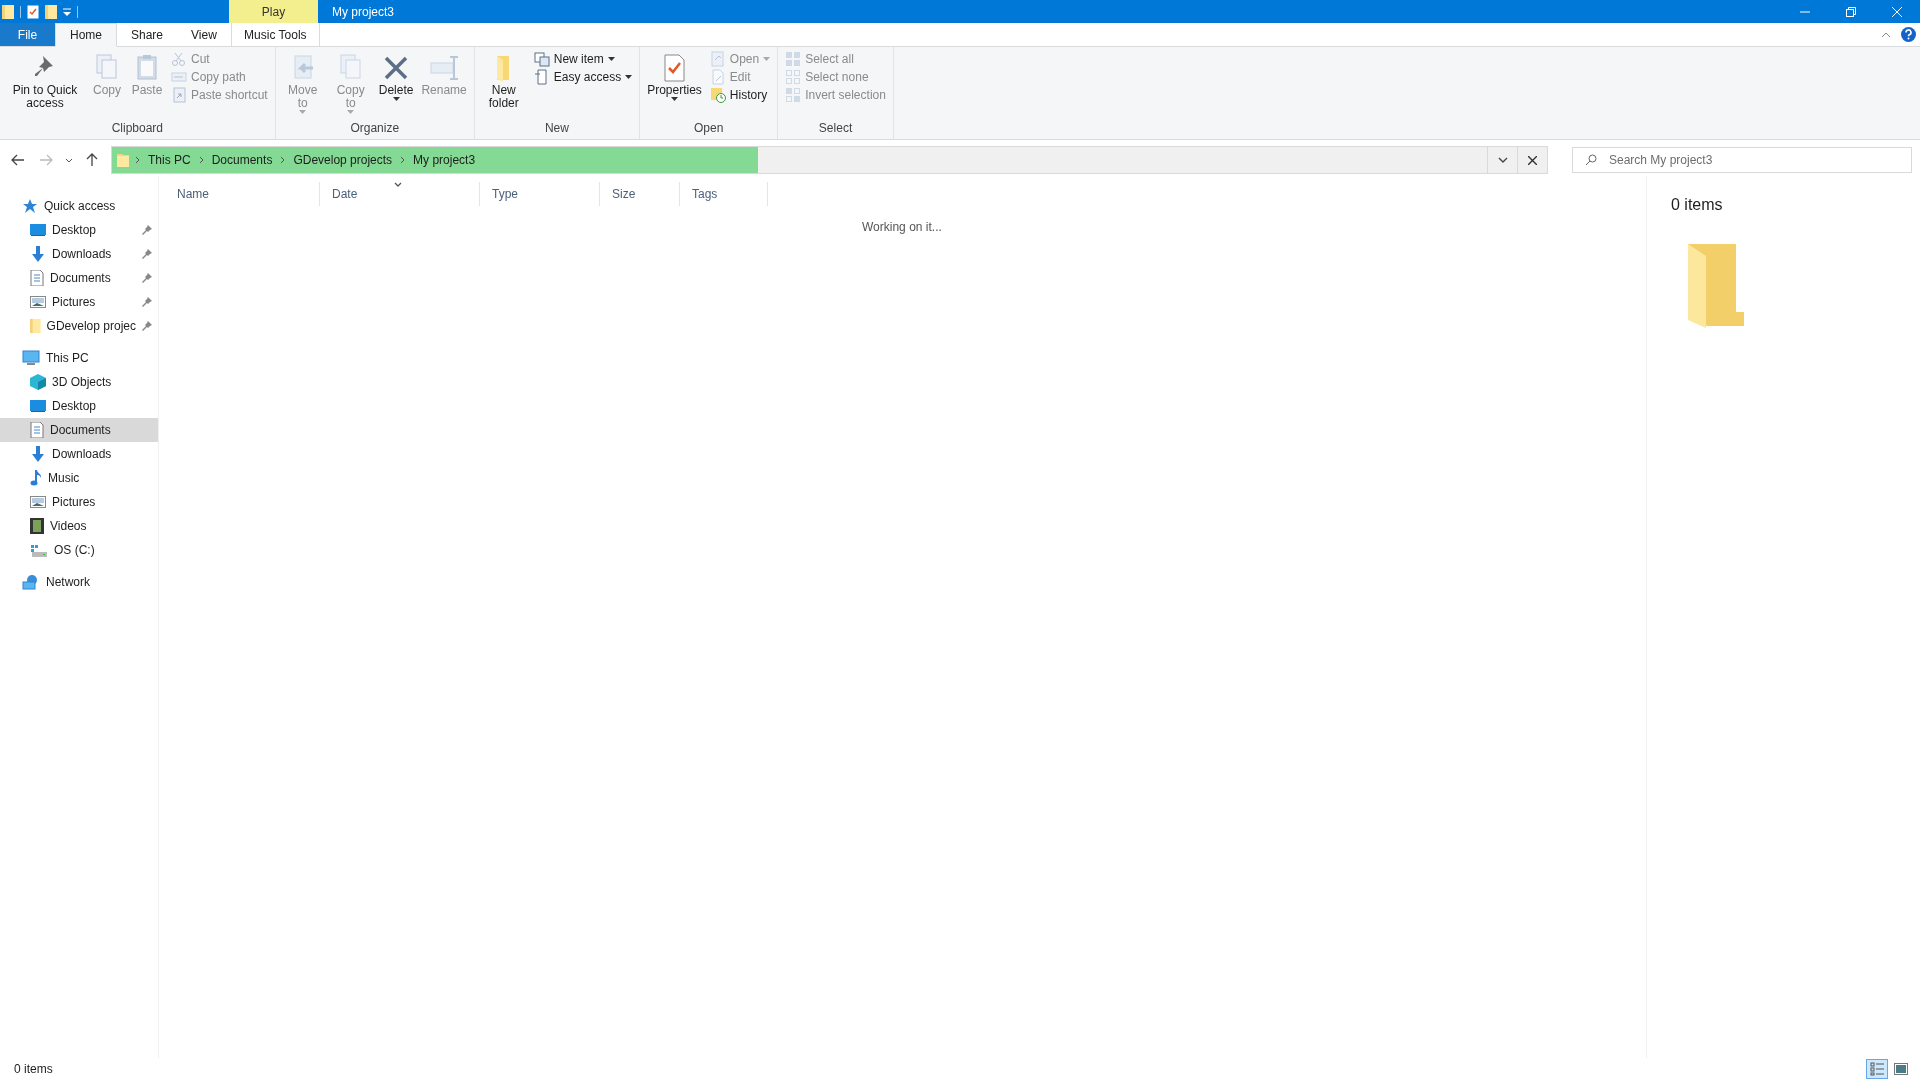 The image size is (1920, 1080). Describe the element at coordinates (1502, 160) in the screenshot. I see `chevron-down-icon` at that location.